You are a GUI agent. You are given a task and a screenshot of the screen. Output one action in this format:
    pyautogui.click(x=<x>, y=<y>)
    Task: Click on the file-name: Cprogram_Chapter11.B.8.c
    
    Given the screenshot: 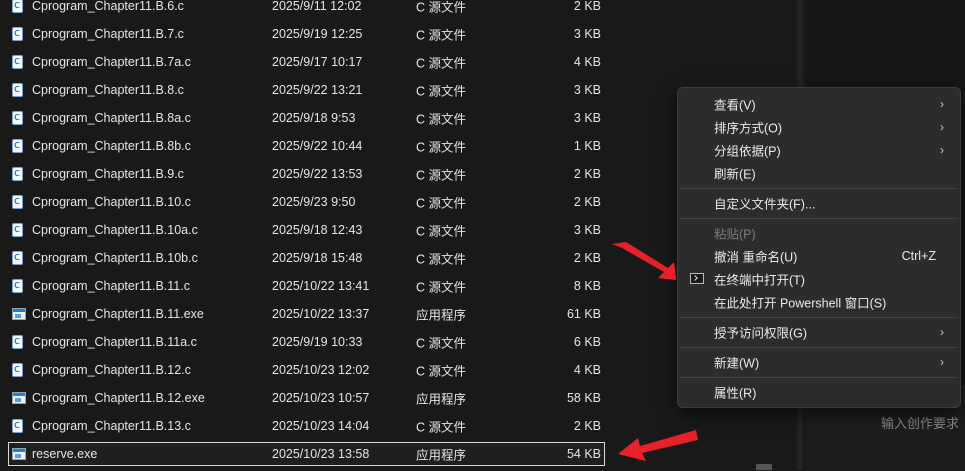 What is the action you would take?
    pyautogui.click(x=108, y=90)
    